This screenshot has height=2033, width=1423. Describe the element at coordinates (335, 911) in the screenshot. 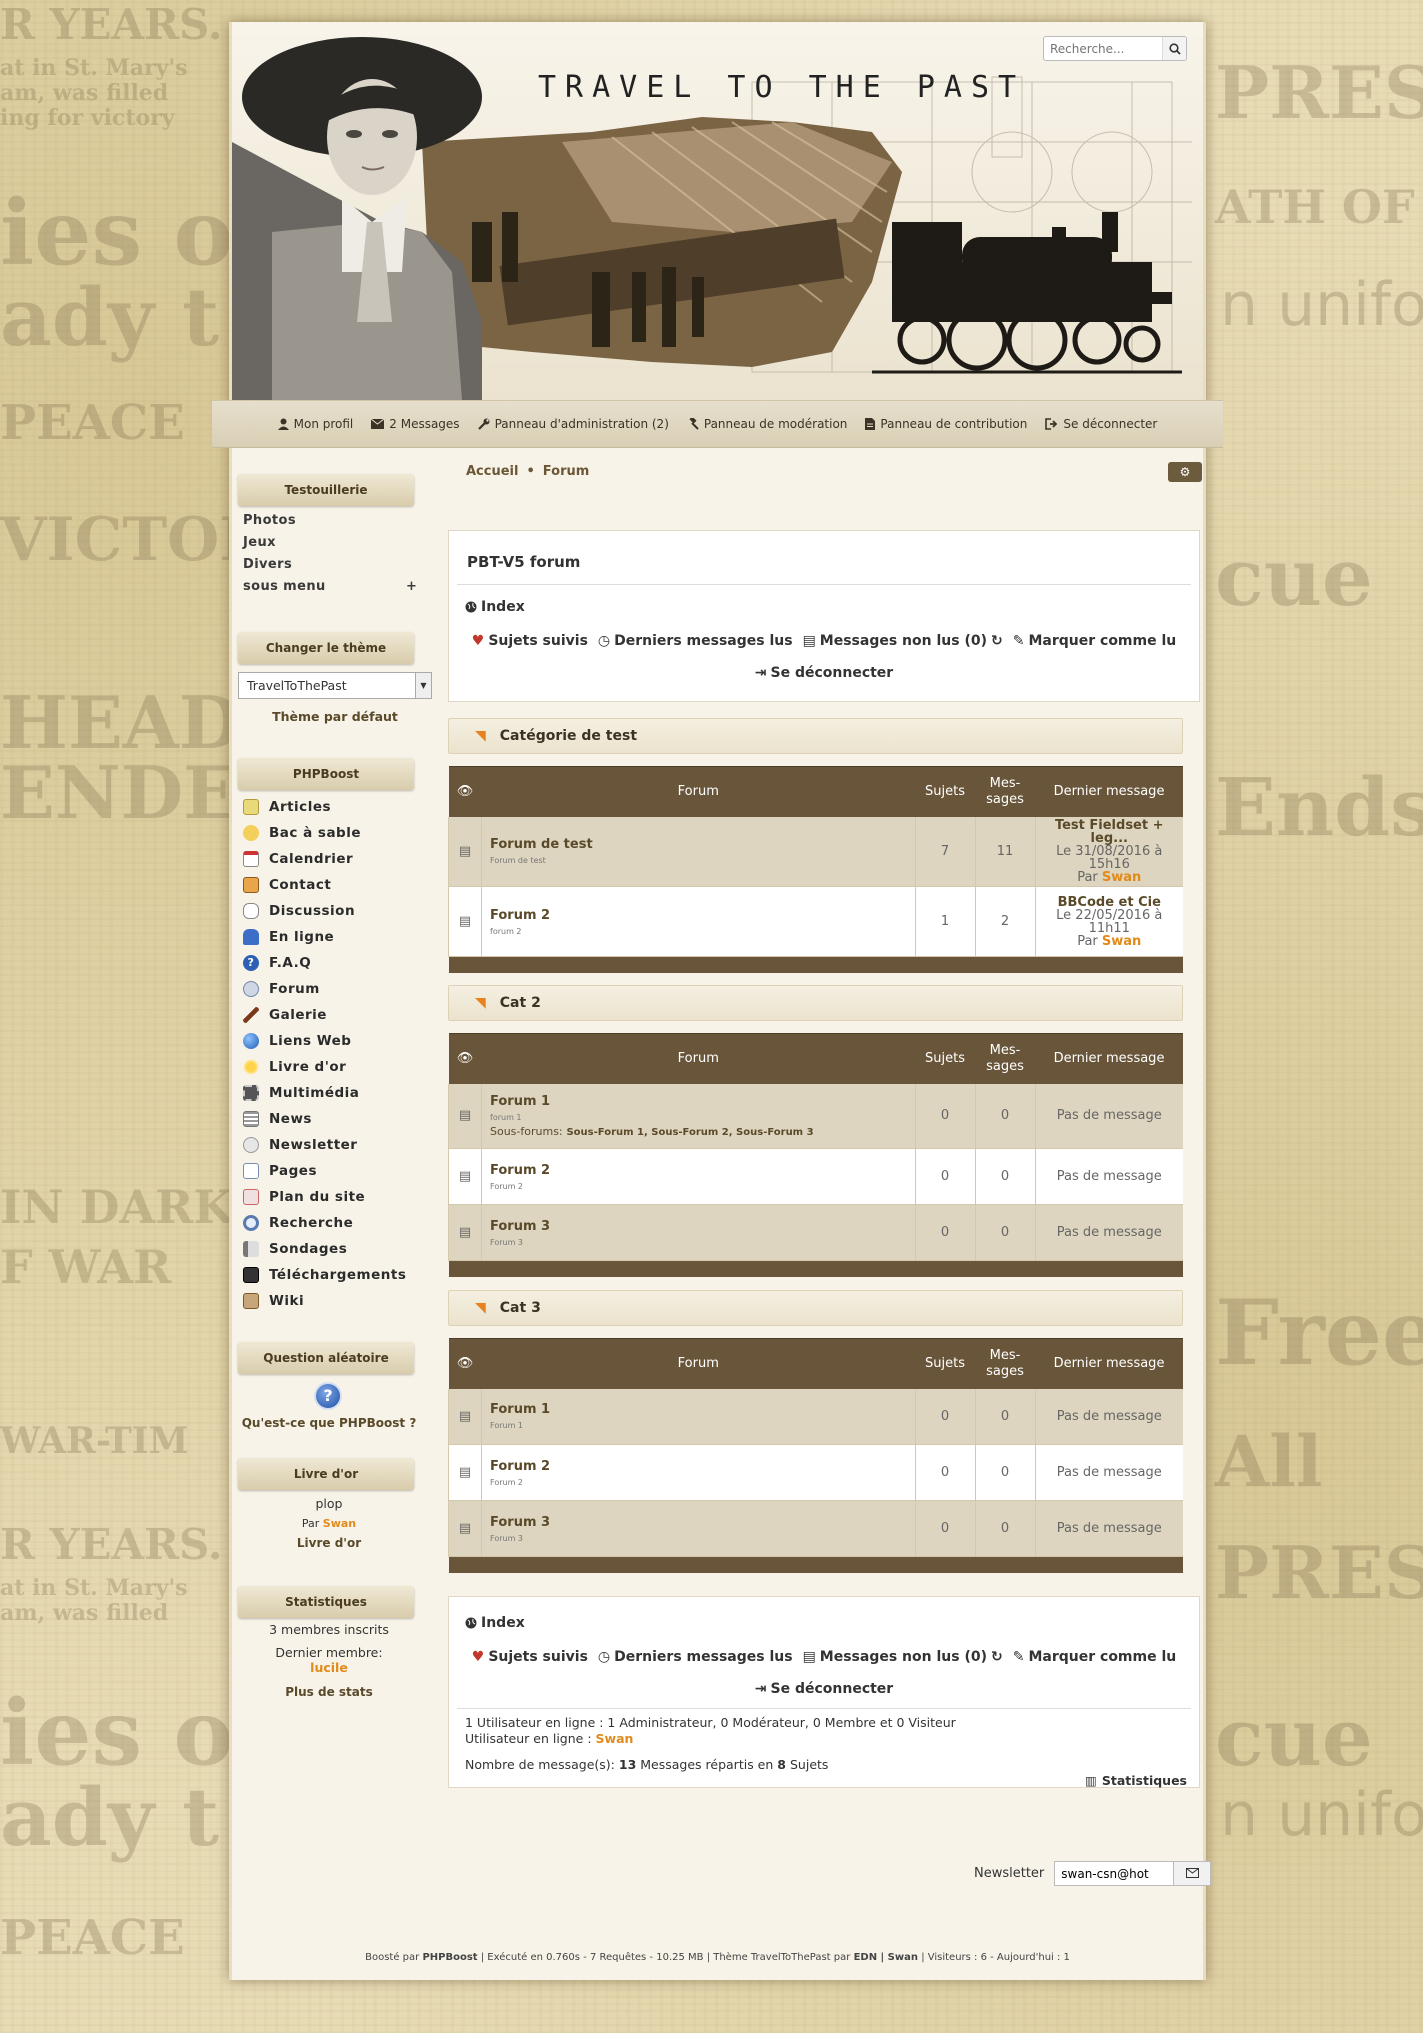

I see `module-discussion: Discussion` at that location.